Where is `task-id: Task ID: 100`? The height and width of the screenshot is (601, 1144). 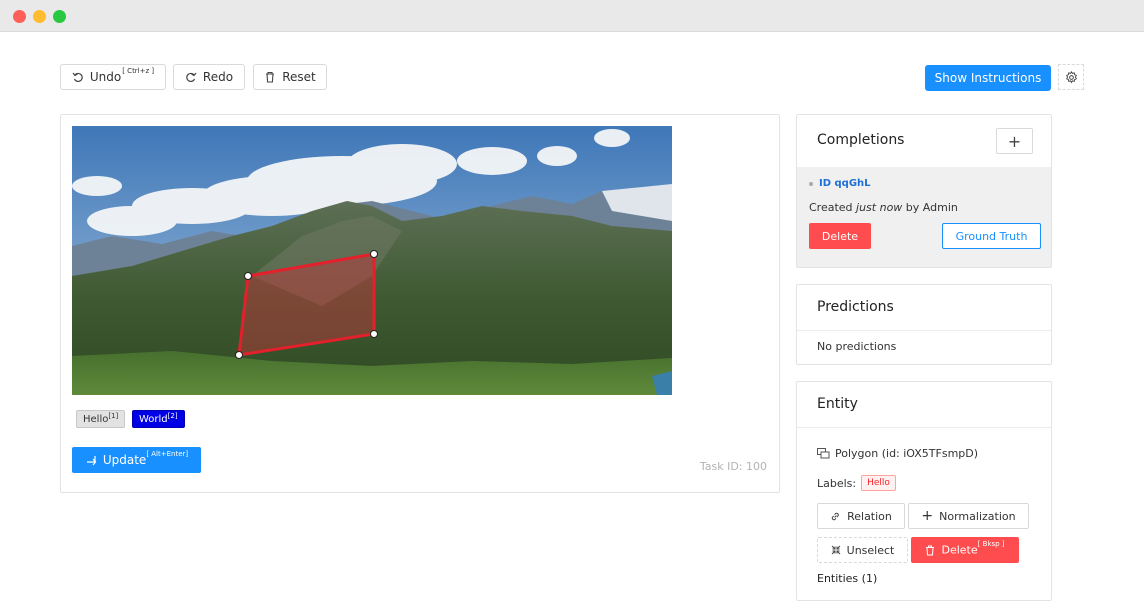
task-id: Task ID: 100 is located at coordinates (733, 466).